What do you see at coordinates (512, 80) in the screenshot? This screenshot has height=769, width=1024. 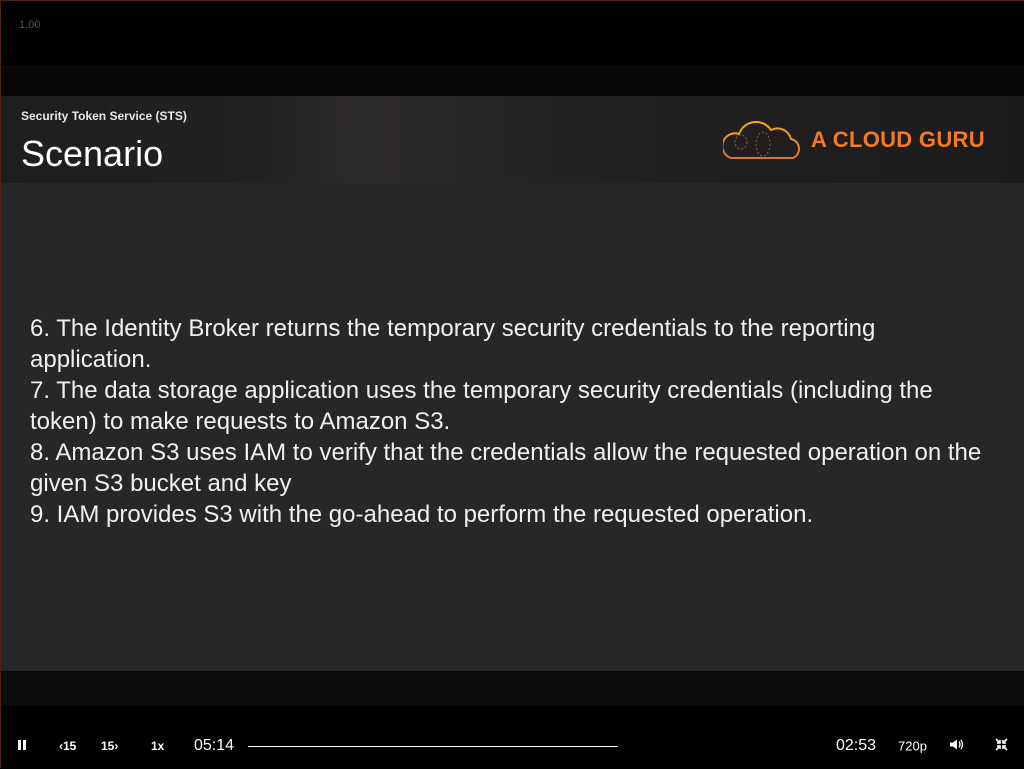 I see `letterbox-top` at bounding box center [512, 80].